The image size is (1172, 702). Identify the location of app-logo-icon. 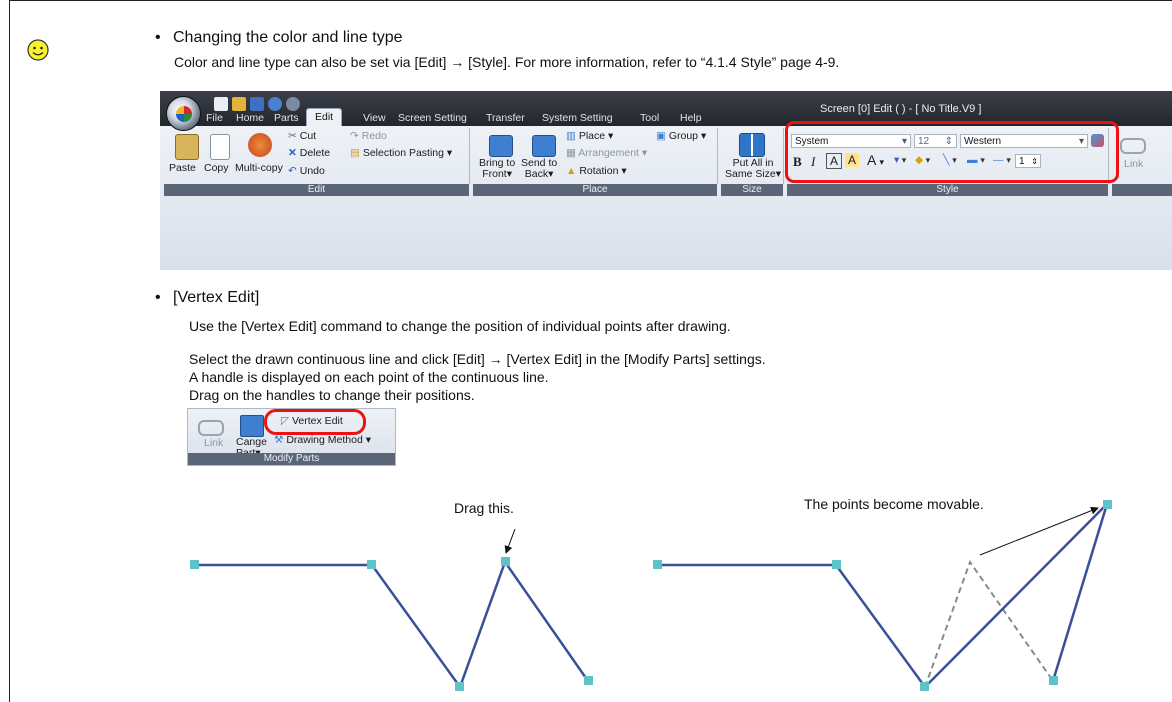
(184, 114).